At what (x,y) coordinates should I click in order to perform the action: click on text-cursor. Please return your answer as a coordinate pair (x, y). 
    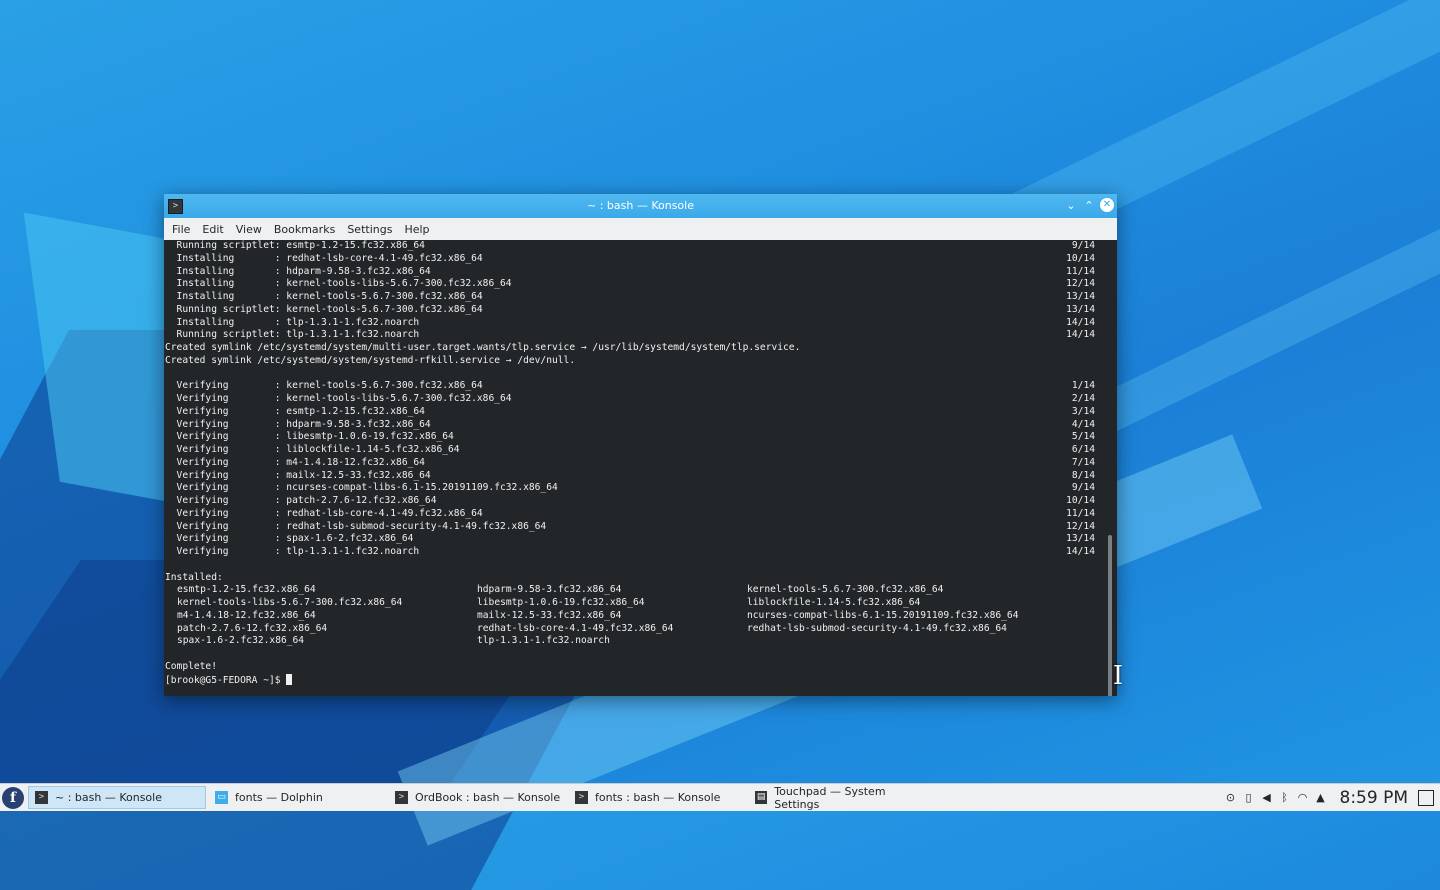
    Looking at the image, I should click on (289, 679).